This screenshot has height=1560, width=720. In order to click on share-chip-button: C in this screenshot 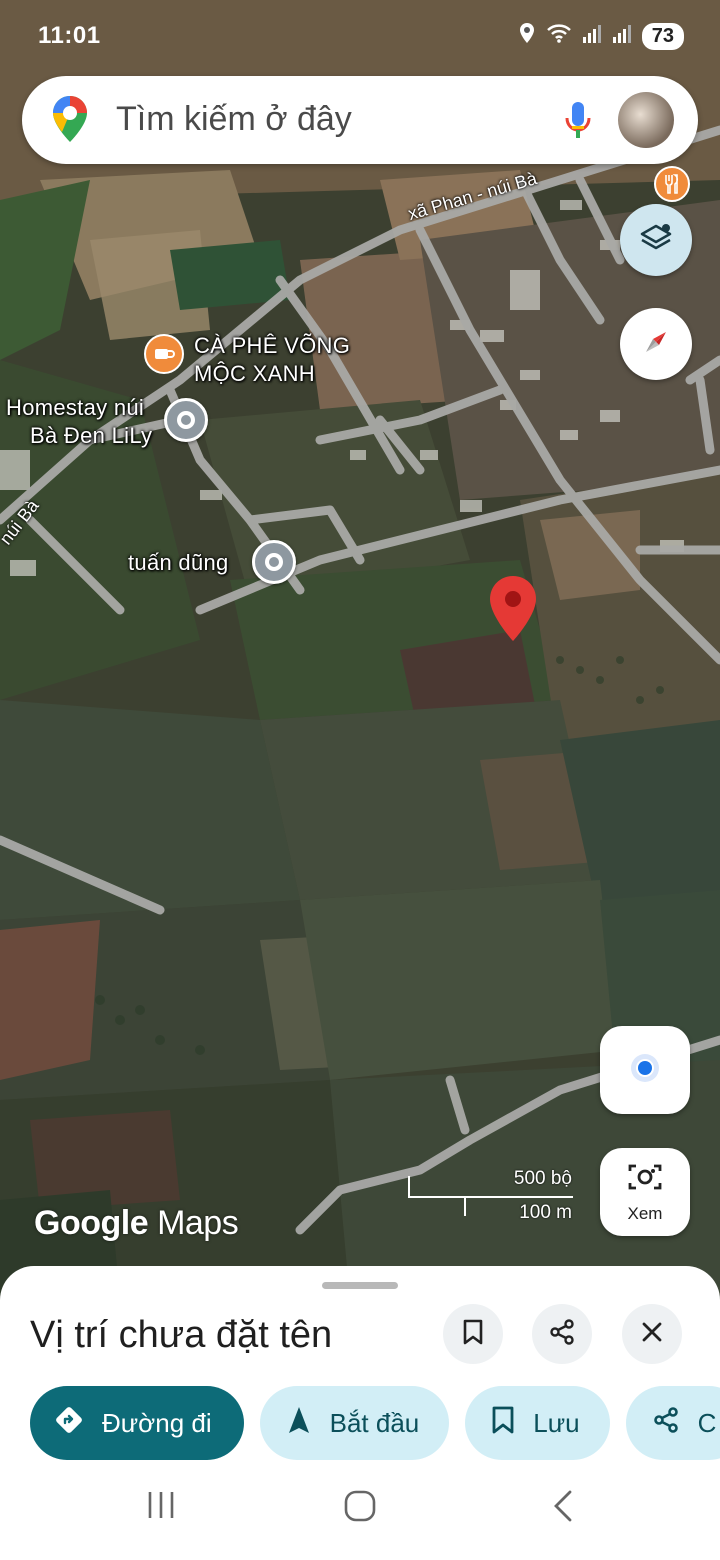, I will do `click(672, 1423)`.